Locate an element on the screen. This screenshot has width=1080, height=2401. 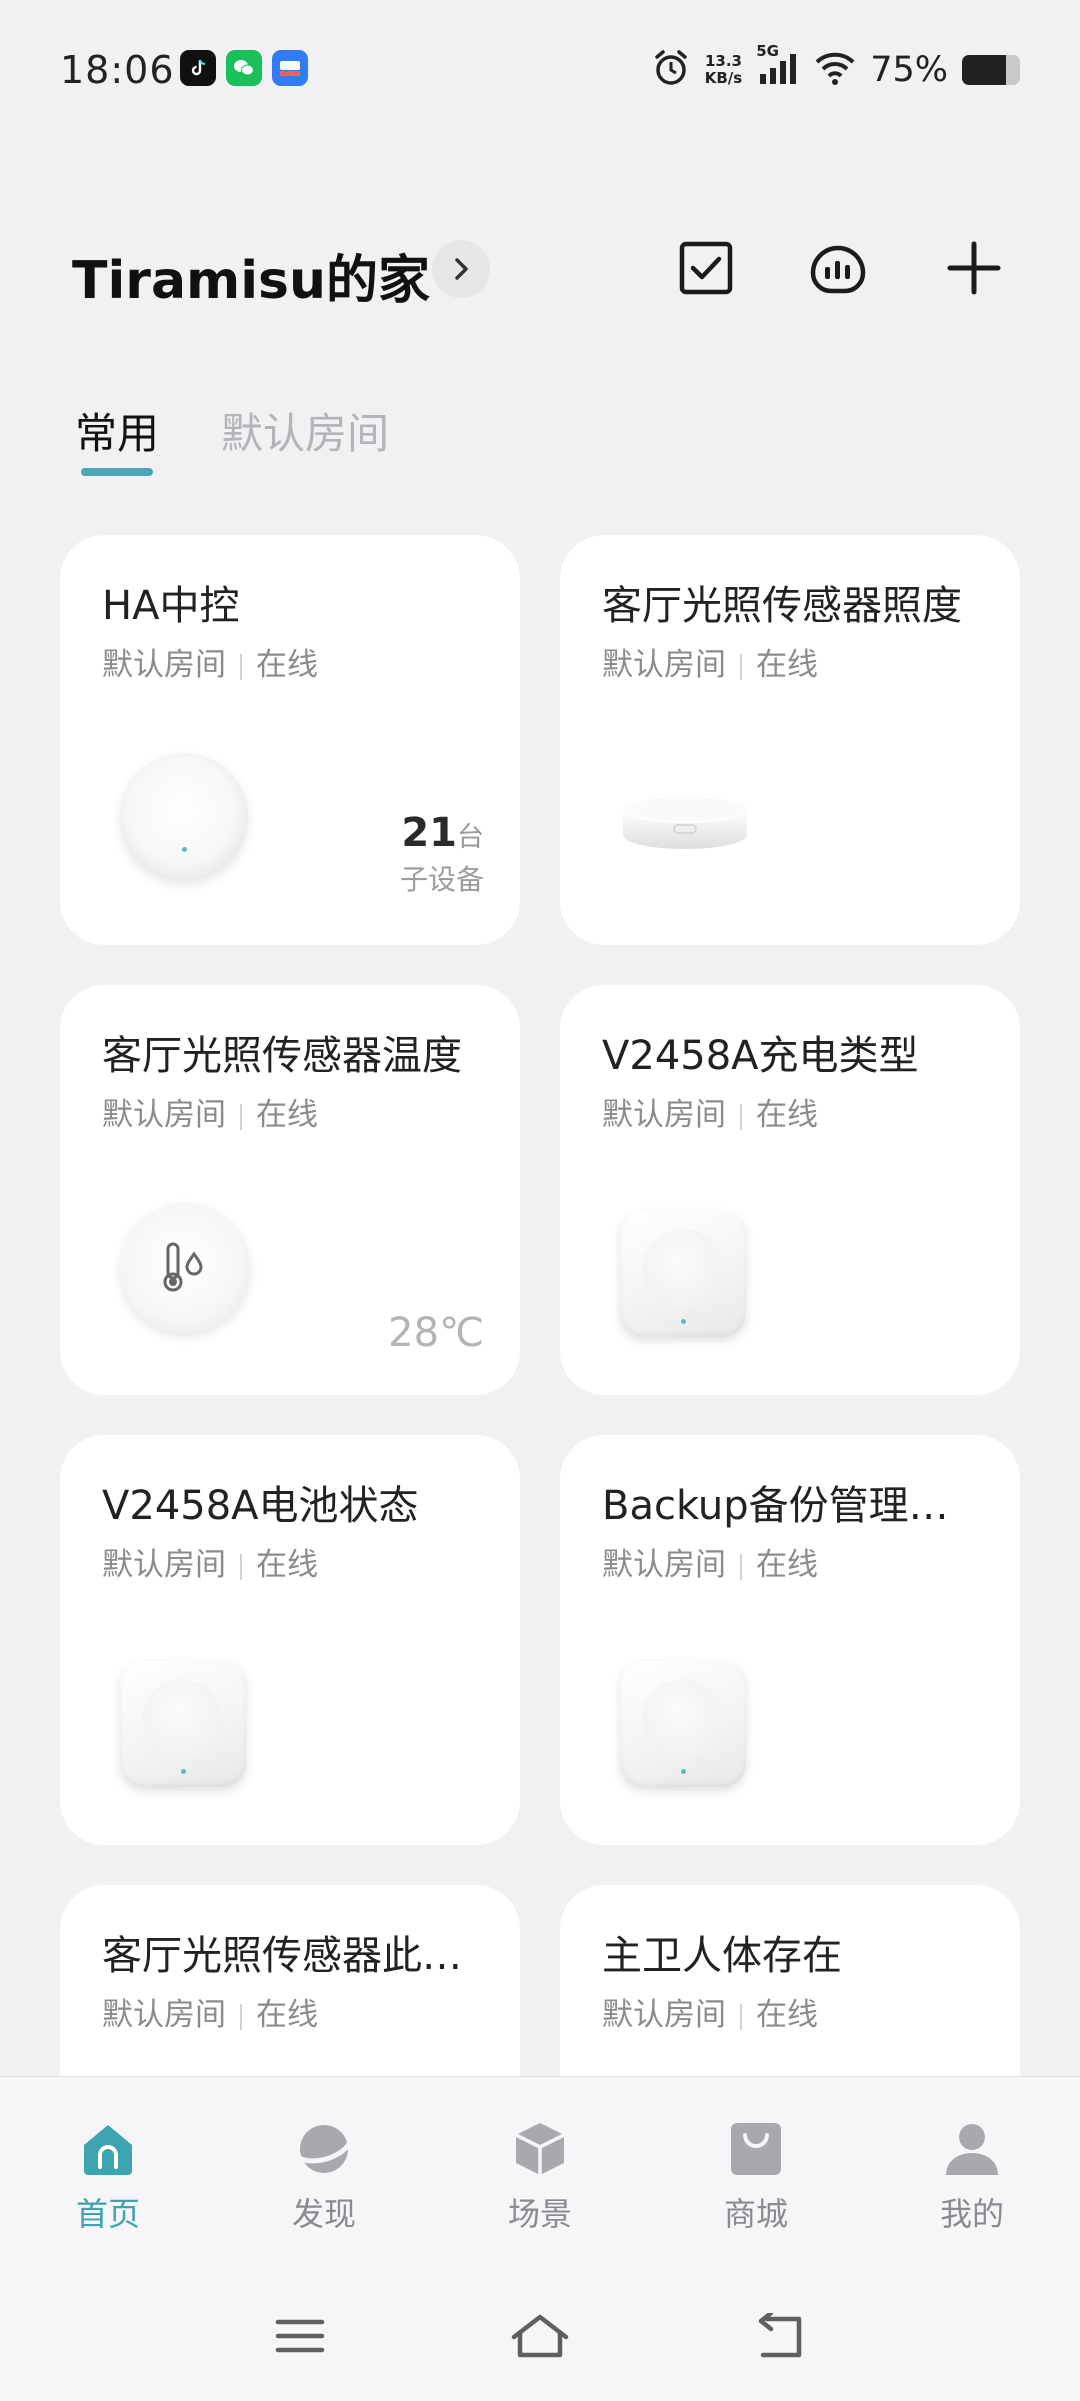
tab-default-room-label: 默认房间 is located at coordinates (305, 433).